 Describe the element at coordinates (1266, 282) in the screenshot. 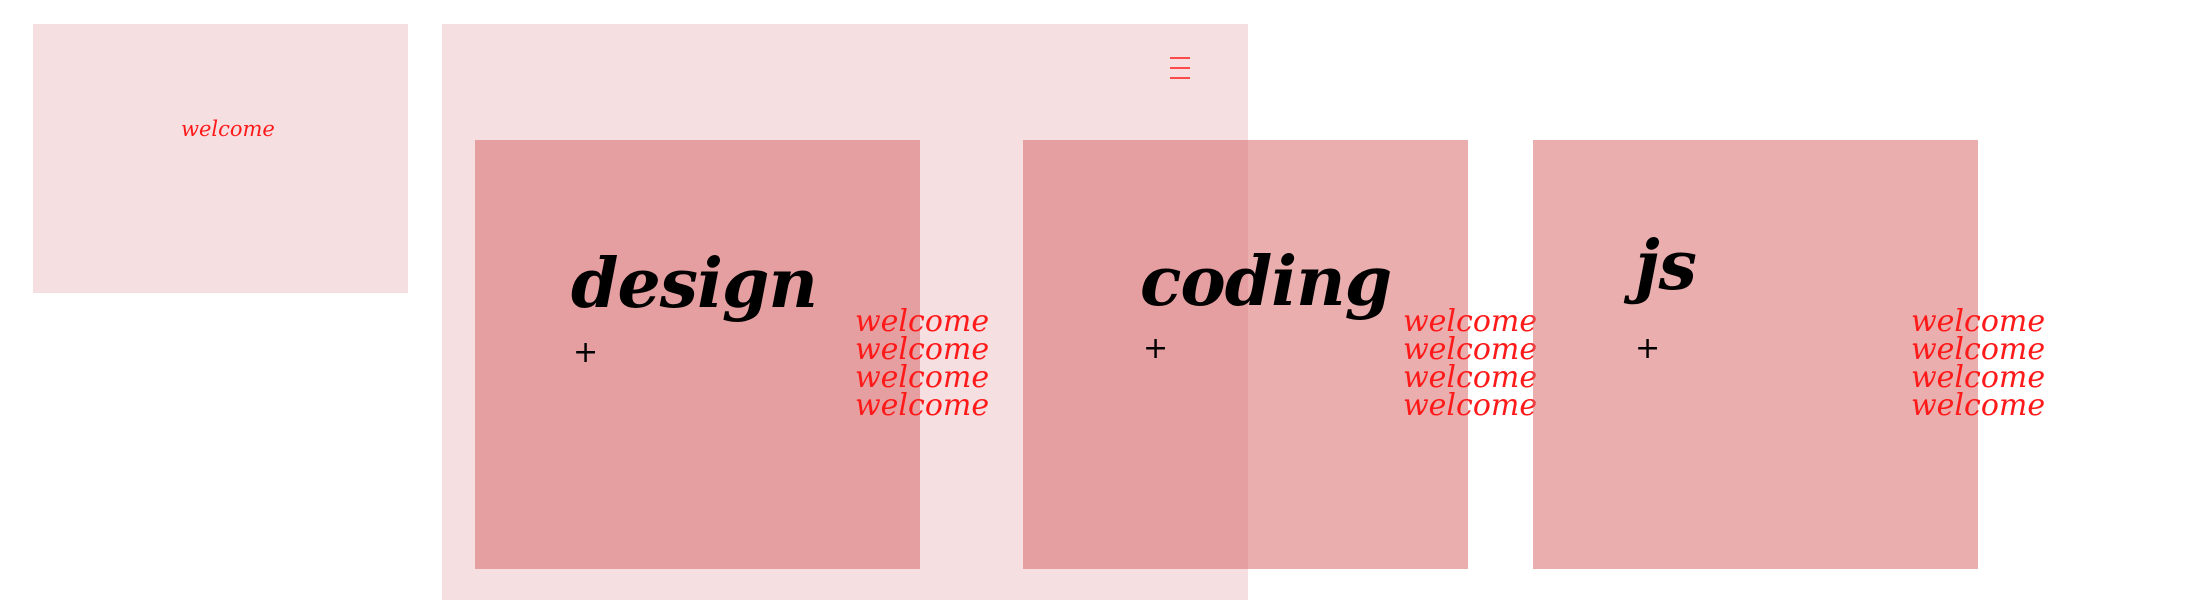

I see `card-title: coding` at that location.